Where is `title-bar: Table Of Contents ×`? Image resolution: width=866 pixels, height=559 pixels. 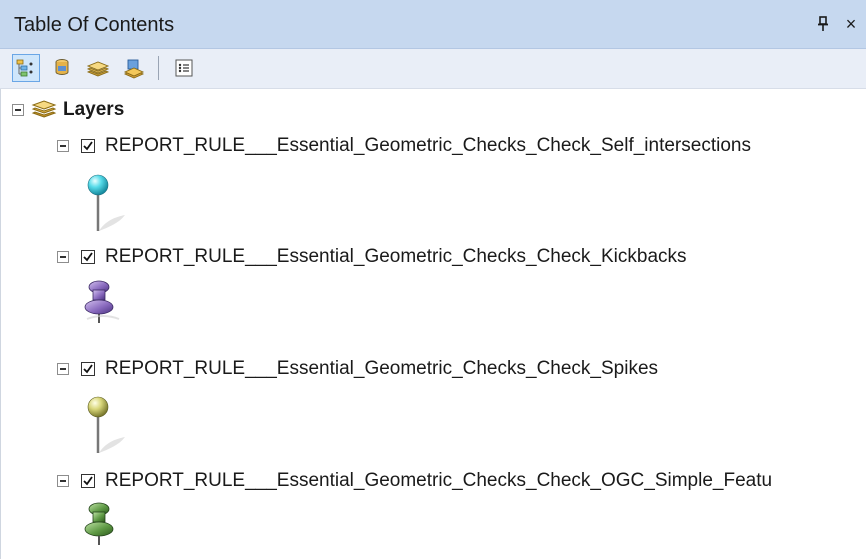
title-bar: Table Of Contents × is located at coordinates (433, 24).